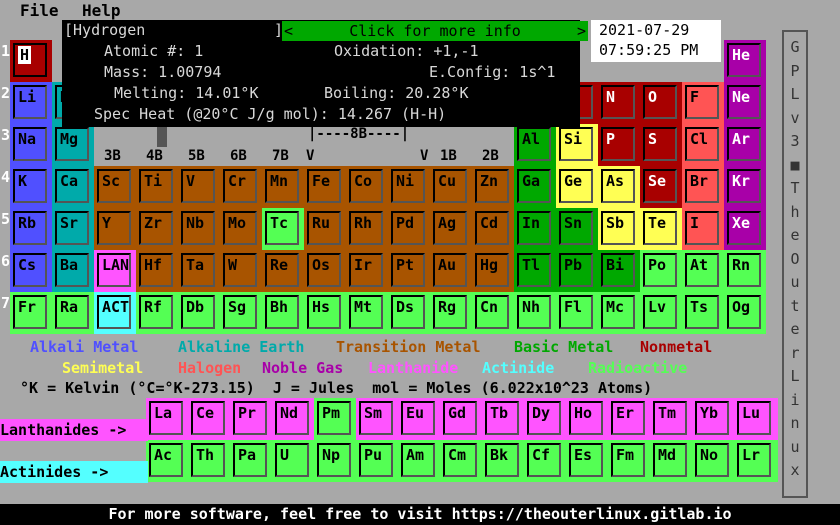  What do you see at coordinates (73, 229) in the screenshot?
I see `element-sr: Sr` at bounding box center [73, 229].